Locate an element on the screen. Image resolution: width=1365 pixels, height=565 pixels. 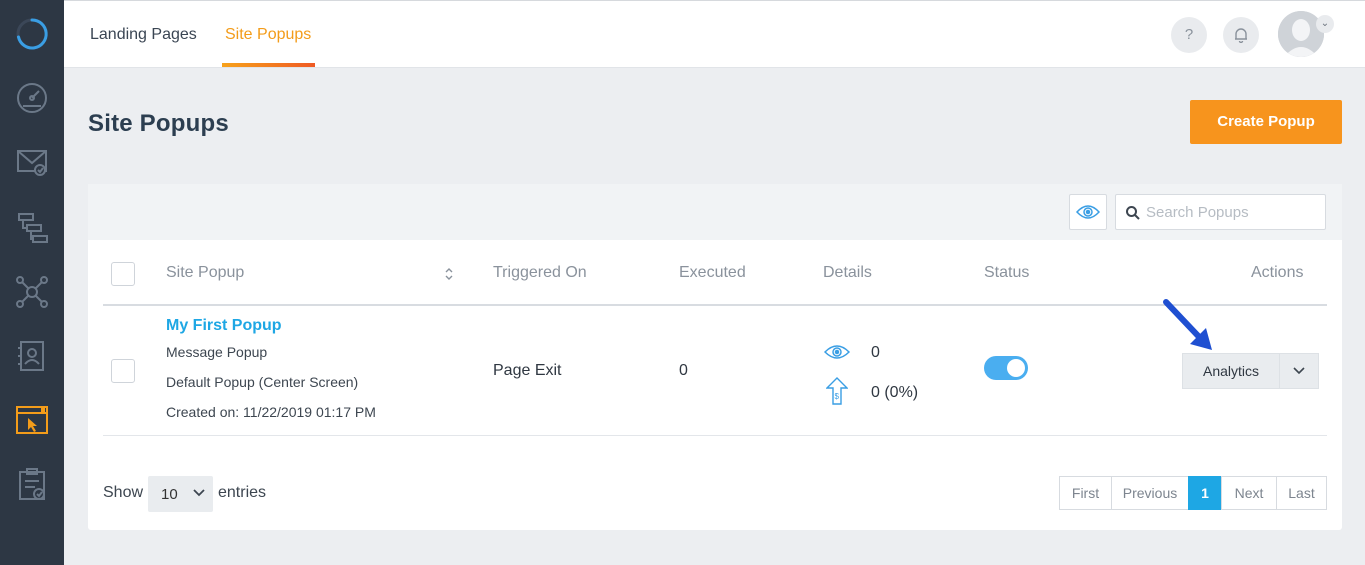
pagination-previous: Previous is located at coordinates (1150, 493).